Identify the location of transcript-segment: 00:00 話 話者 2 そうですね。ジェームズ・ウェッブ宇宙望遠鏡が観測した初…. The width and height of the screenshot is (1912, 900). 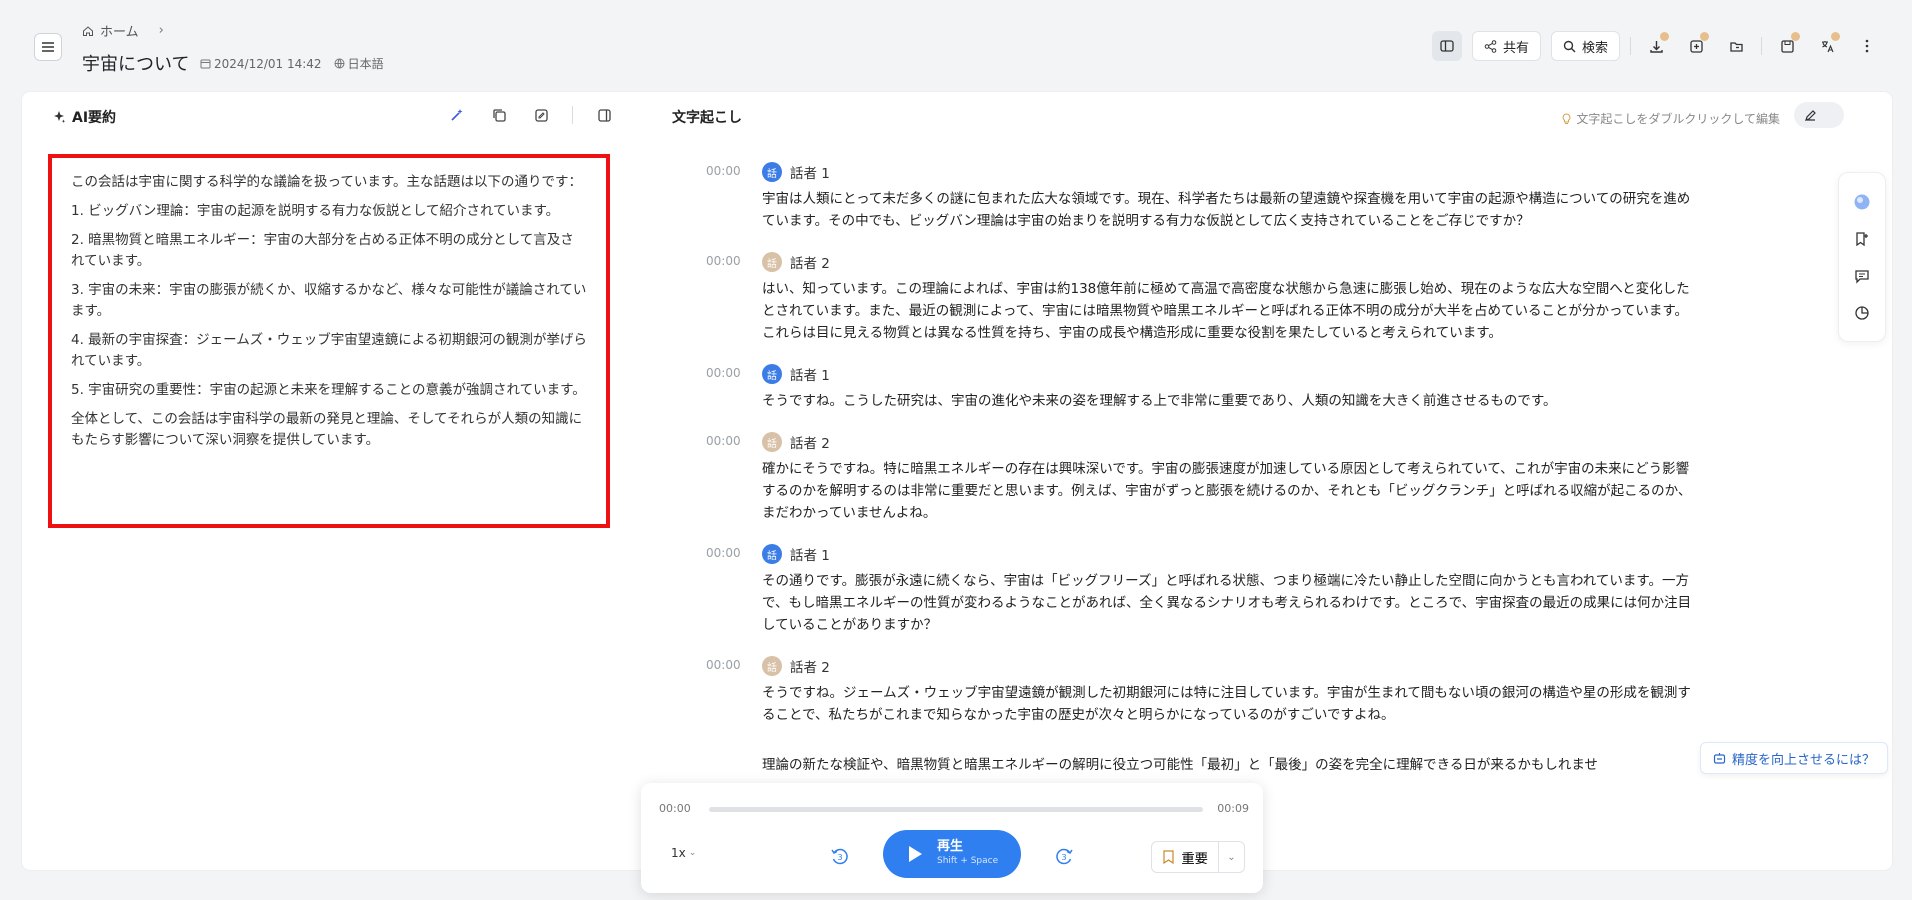
(1199, 690).